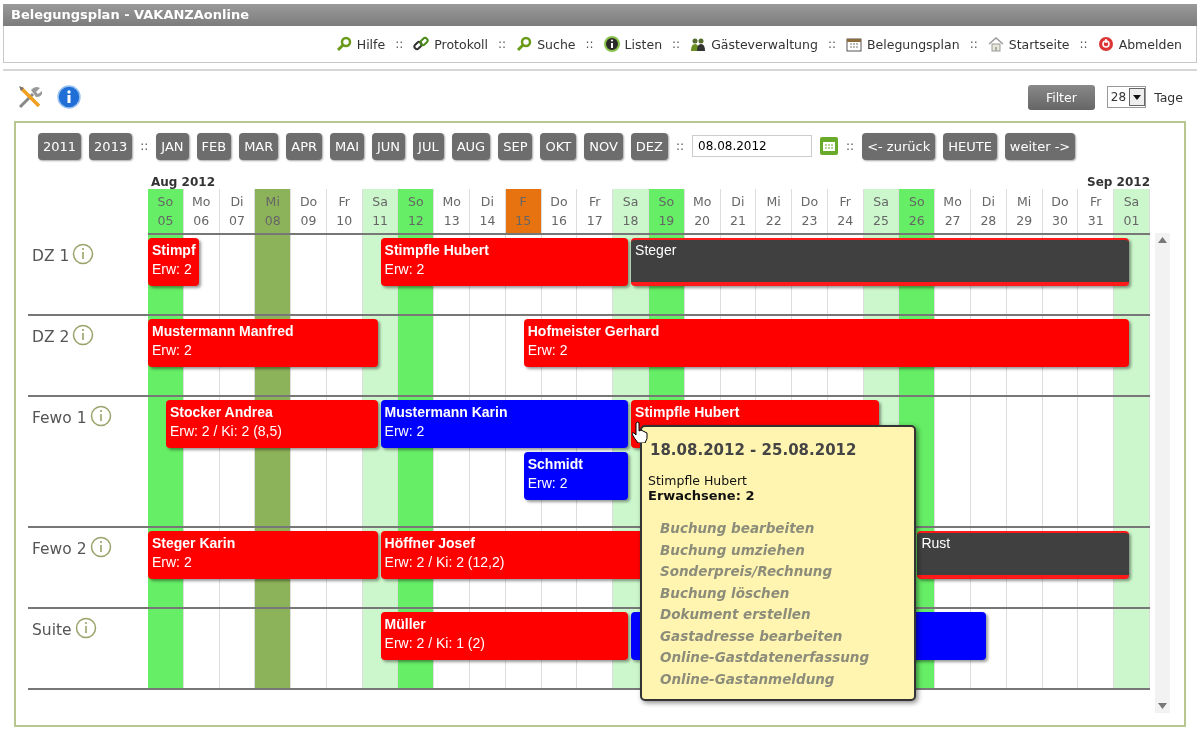  I want to click on nav-link: Gästeverwaltung, so click(754, 44).